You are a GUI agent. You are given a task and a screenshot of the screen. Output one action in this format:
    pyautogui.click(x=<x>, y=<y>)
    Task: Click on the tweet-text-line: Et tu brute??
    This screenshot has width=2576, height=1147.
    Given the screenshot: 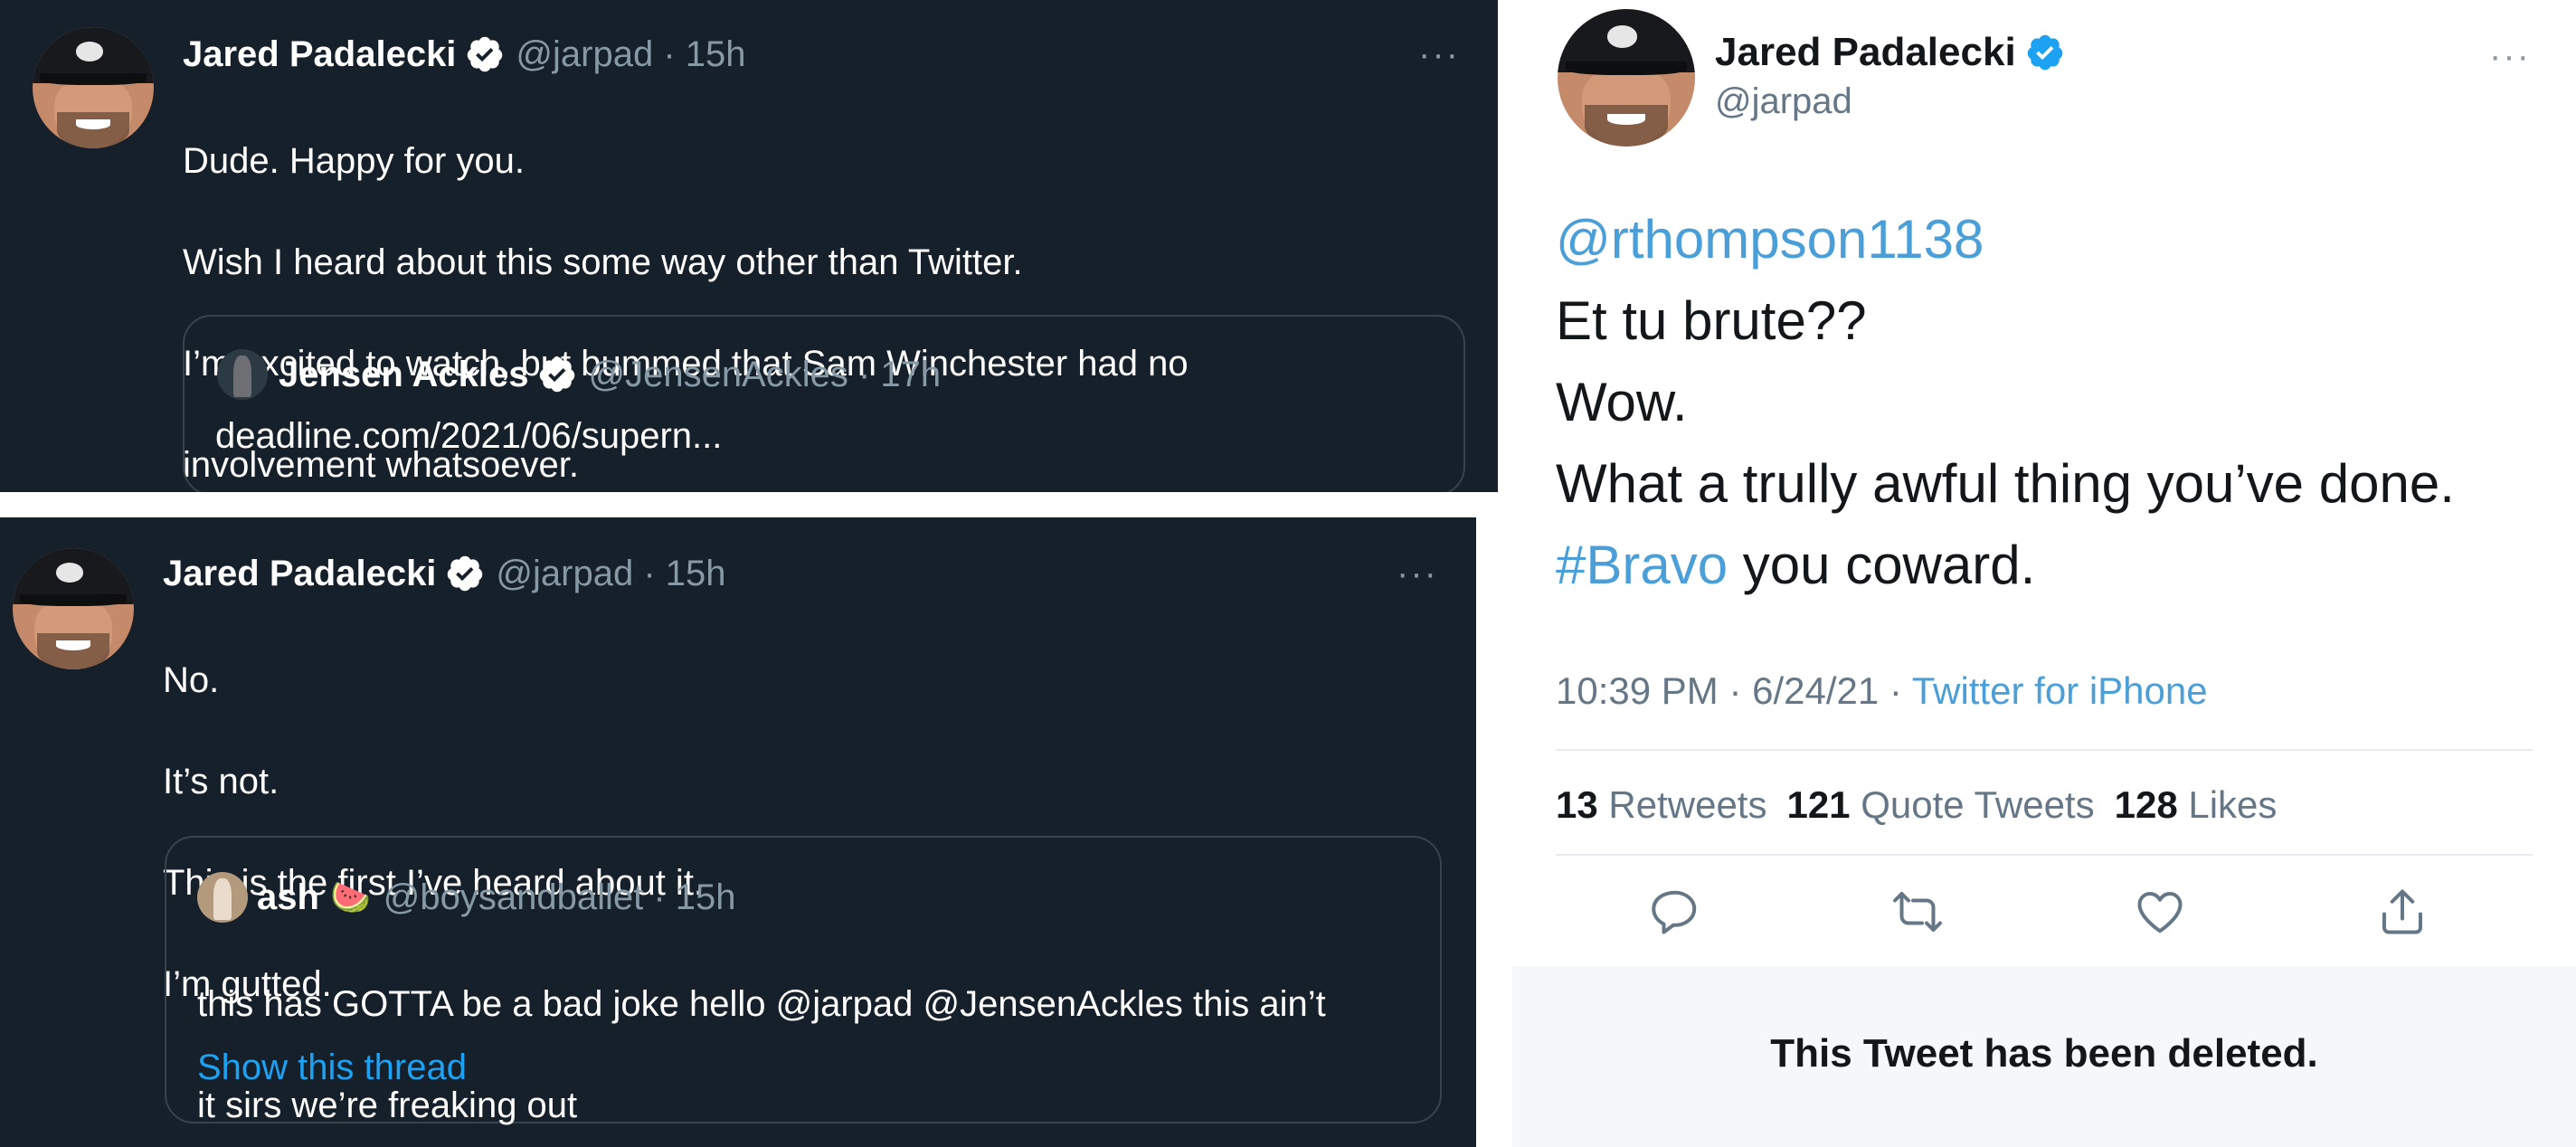 What is the action you would take?
    pyautogui.click(x=1712, y=321)
    